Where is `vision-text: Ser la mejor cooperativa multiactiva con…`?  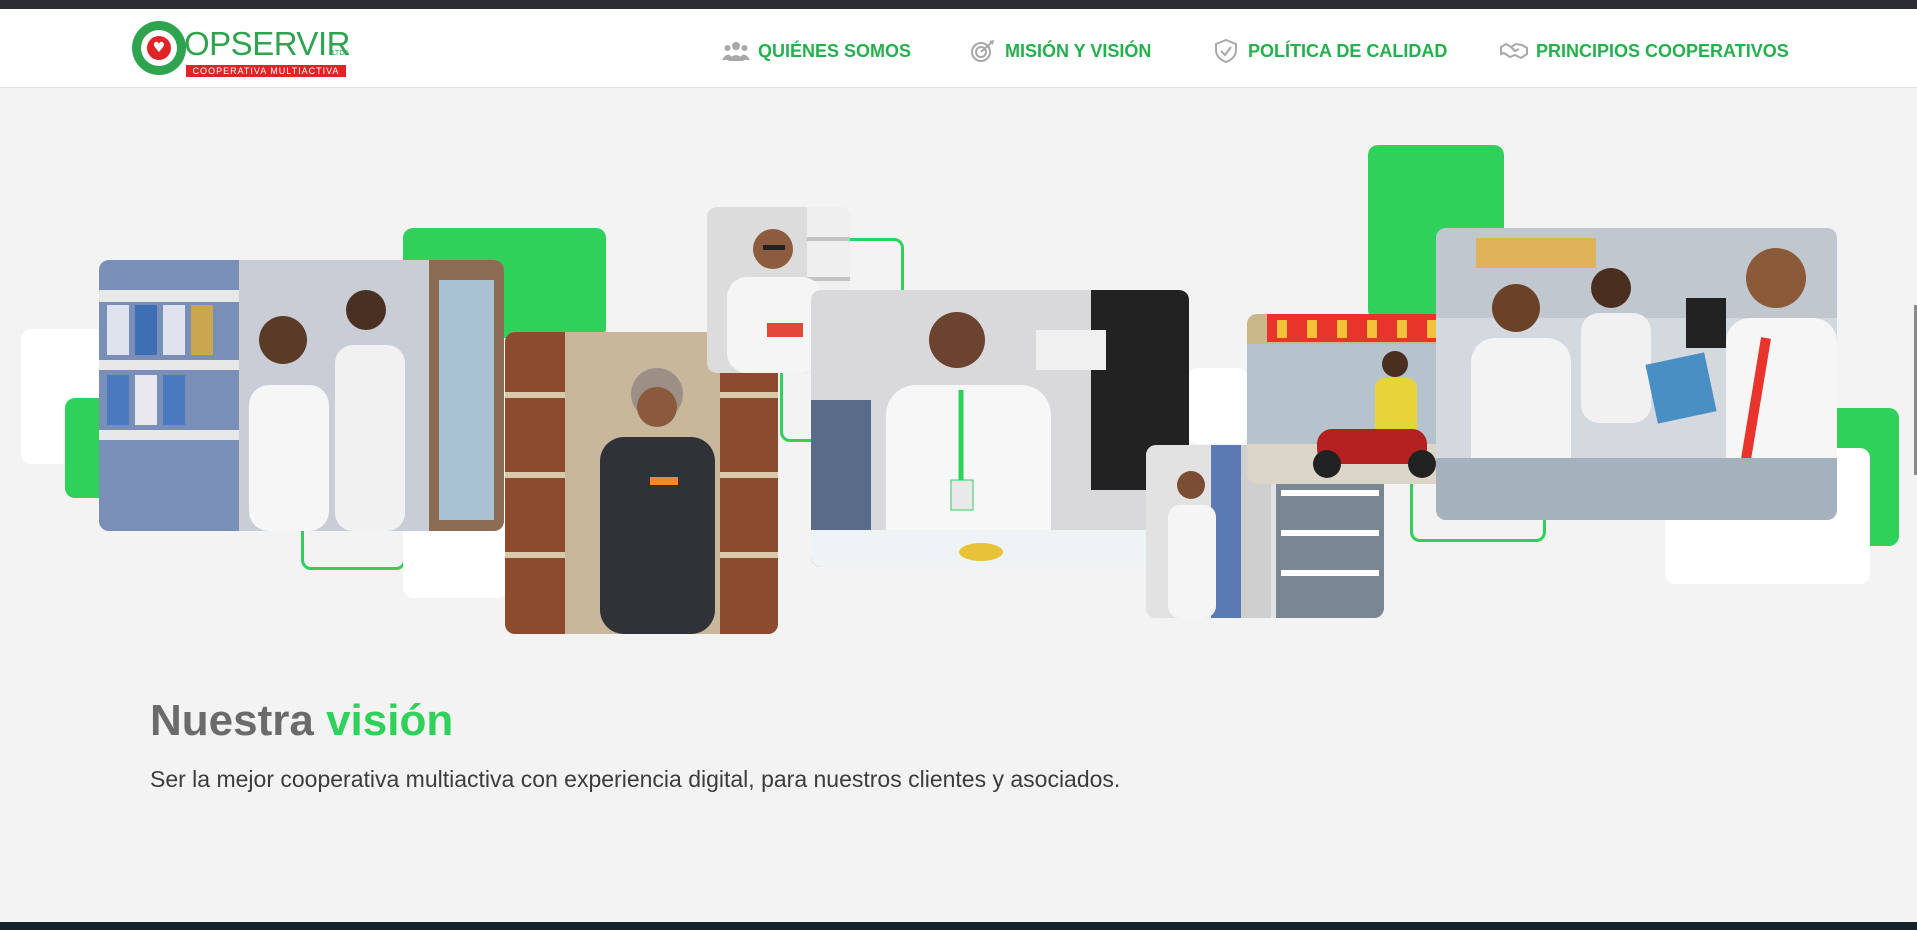
vision-text: Ser la mejor cooperativa multiactiva con… is located at coordinates (635, 779).